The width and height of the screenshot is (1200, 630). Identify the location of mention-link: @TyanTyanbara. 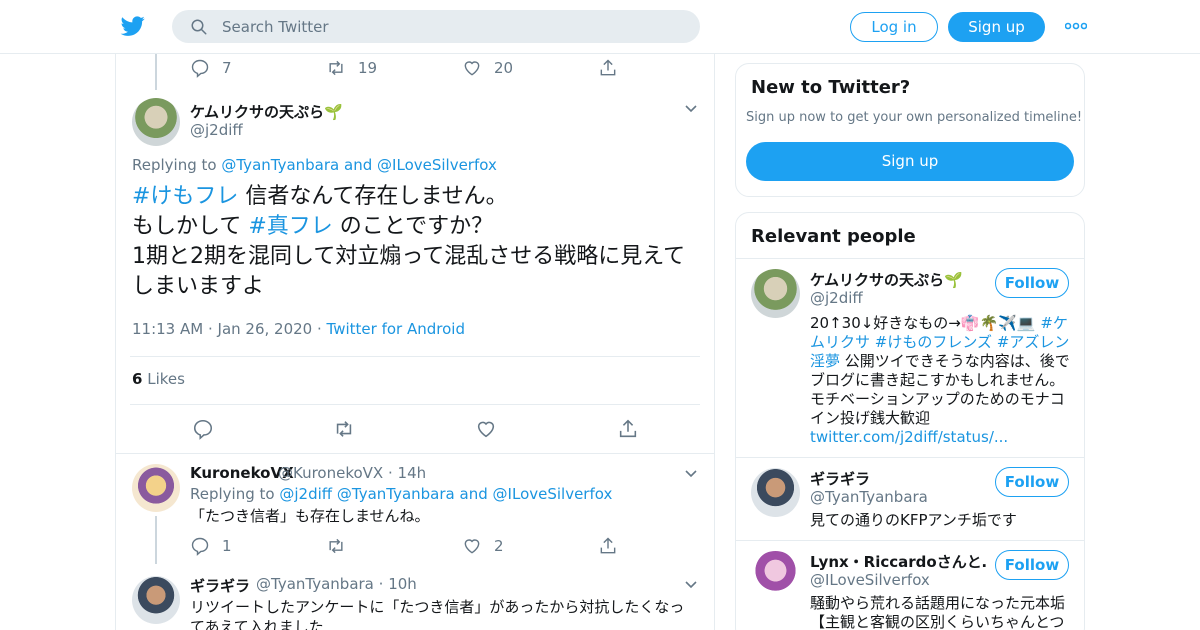
(280, 165).